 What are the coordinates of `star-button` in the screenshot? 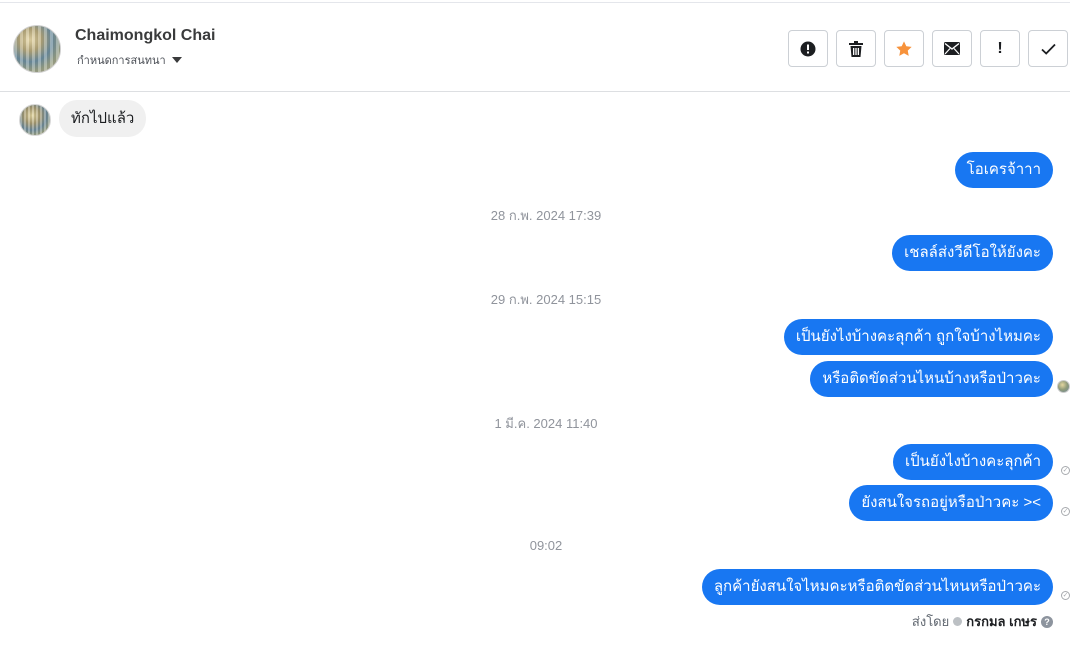 It's located at (904, 48).